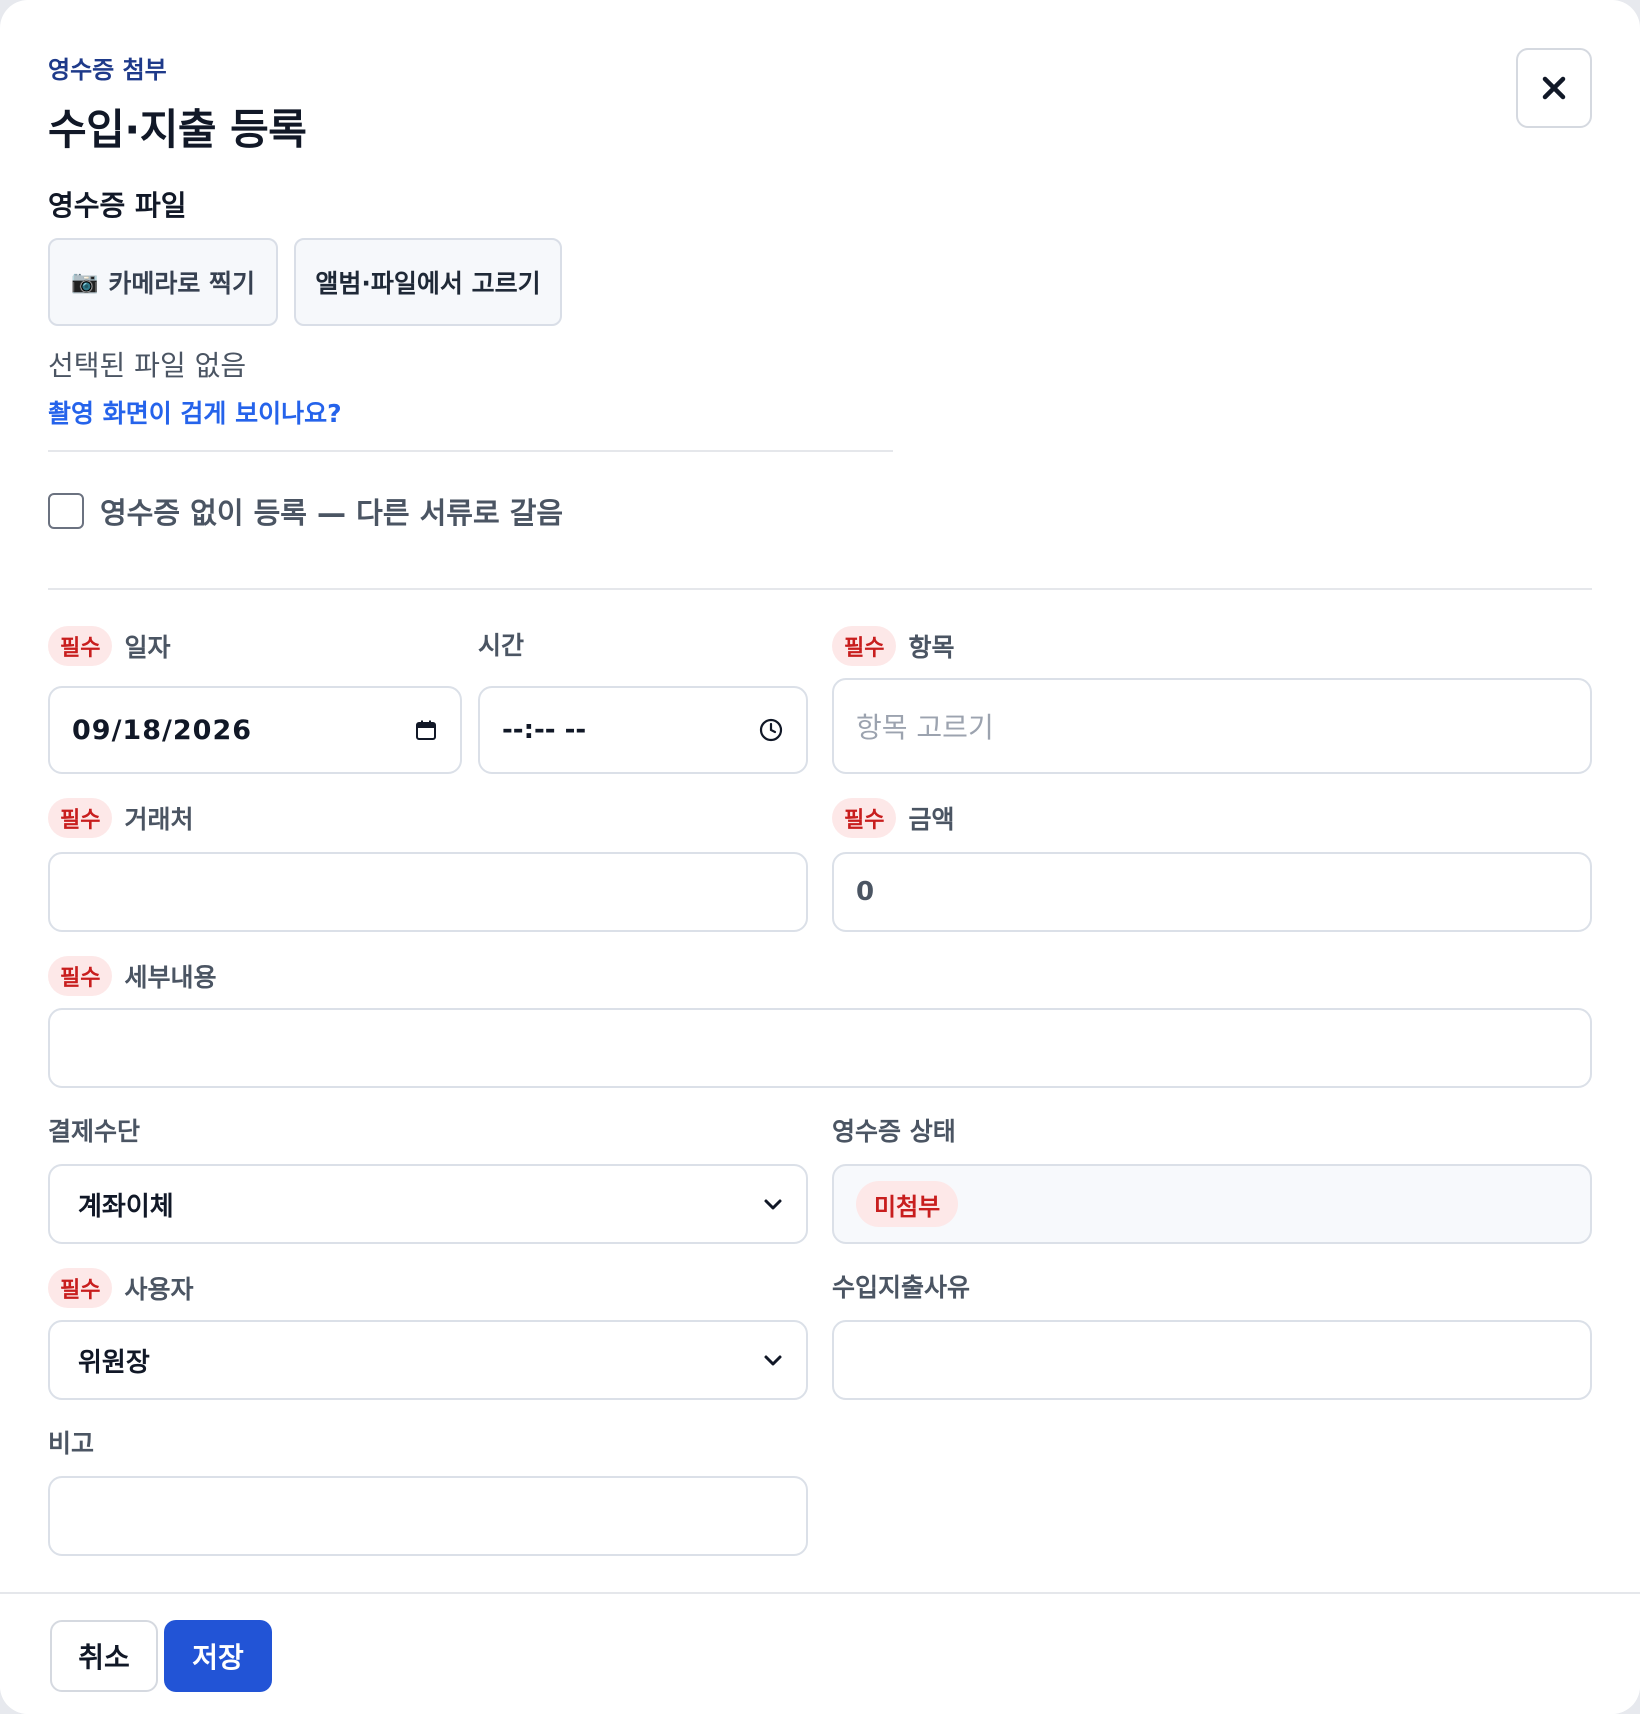  What do you see at coordinates (428, 1204) in the screenshot?
I see `payment-method-select: 계좌이체` at bounding box center [428, 1204].